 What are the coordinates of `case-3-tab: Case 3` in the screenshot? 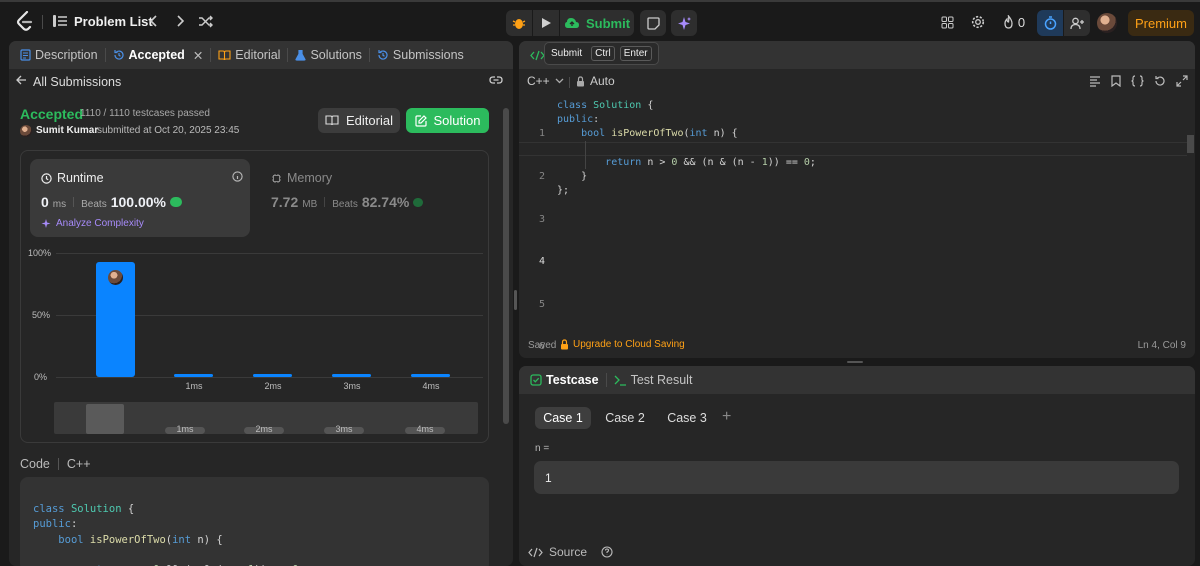 It's located at (687, 418).